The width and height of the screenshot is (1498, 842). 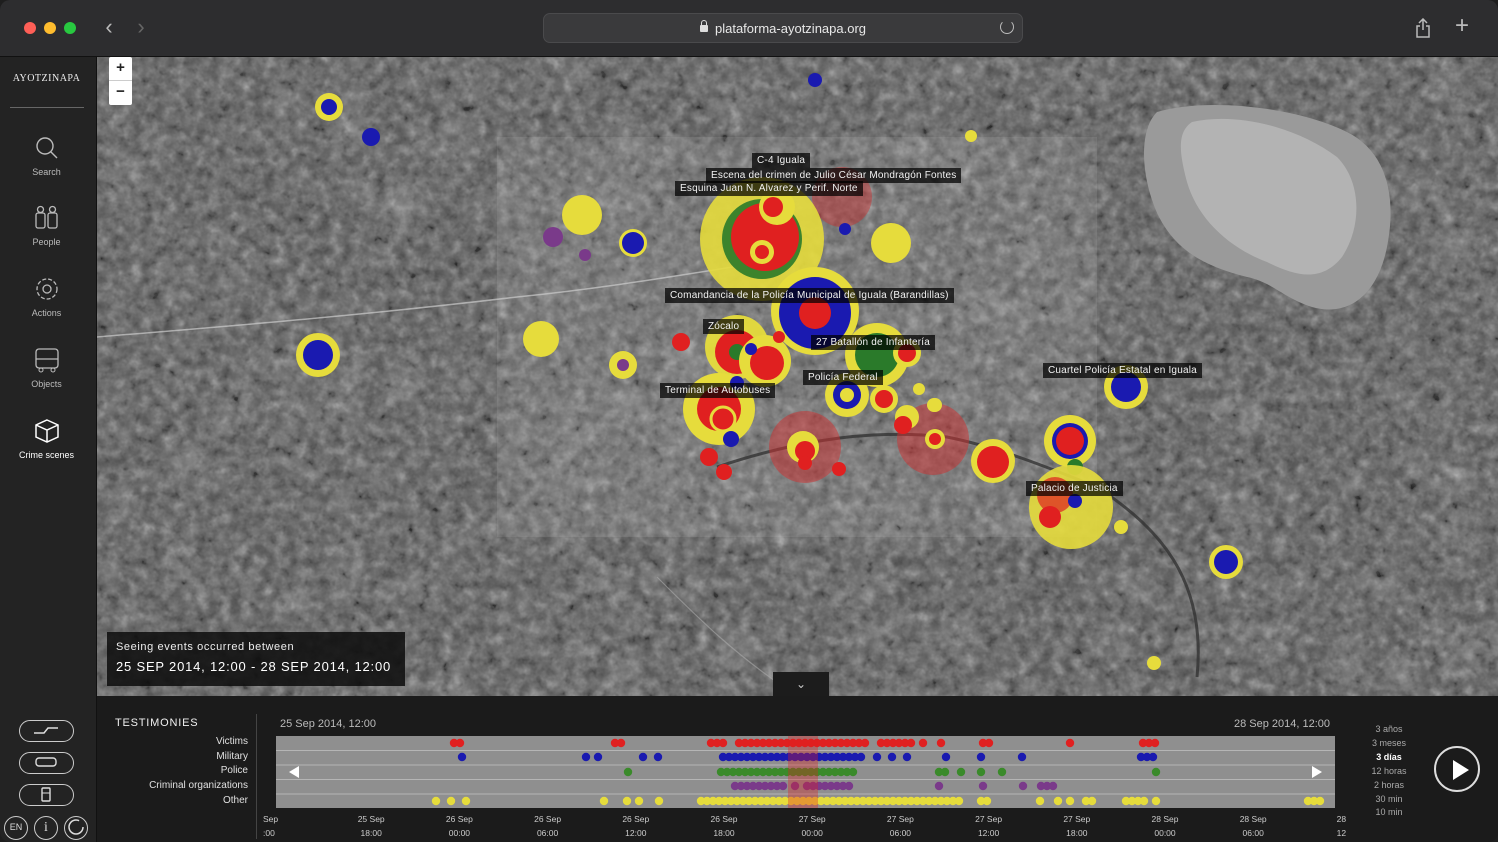 I want to click on zoom-level-3-days: 3 días, so click(x=1389, y=757).